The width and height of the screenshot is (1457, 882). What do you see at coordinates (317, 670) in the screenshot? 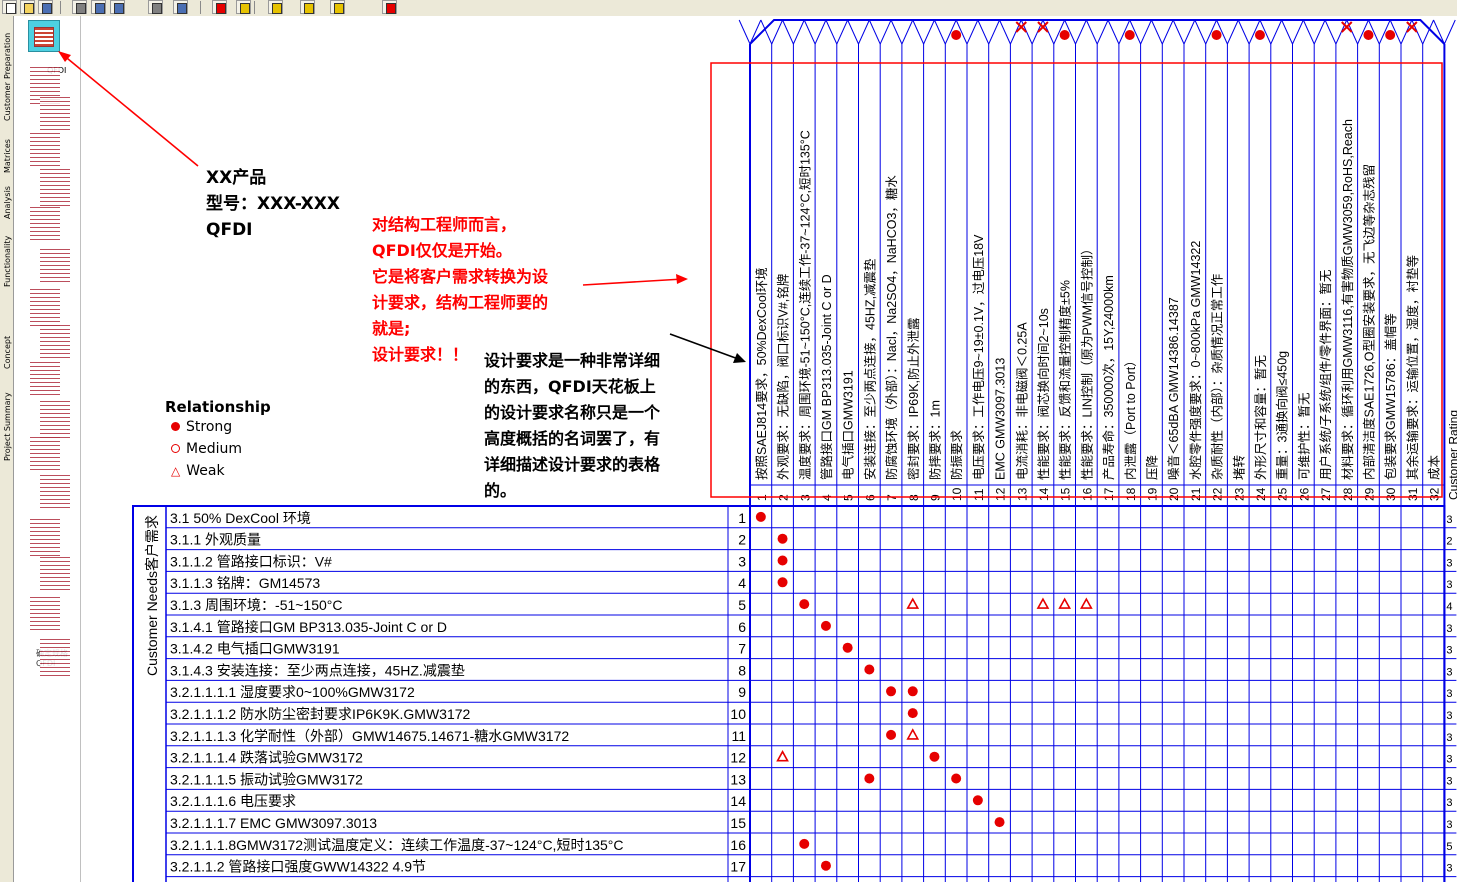
I see `customer-need-text: 3.1.4.3 安装连接：至少两点连接，45HZ.减震垫` at bounding box center [317, 670].